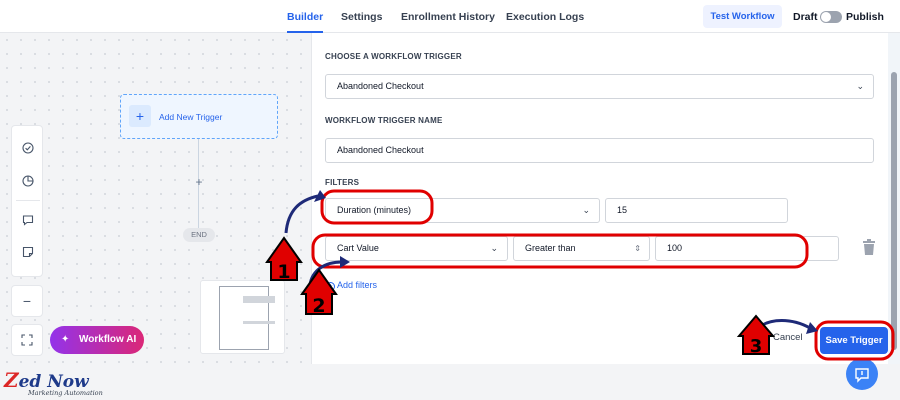 This screenshot has height=400, width=900. What do you see at coordinates (788, 337) in the screenshot?
I see `cancel-button: Cancel` at bounding box center [788, 337].